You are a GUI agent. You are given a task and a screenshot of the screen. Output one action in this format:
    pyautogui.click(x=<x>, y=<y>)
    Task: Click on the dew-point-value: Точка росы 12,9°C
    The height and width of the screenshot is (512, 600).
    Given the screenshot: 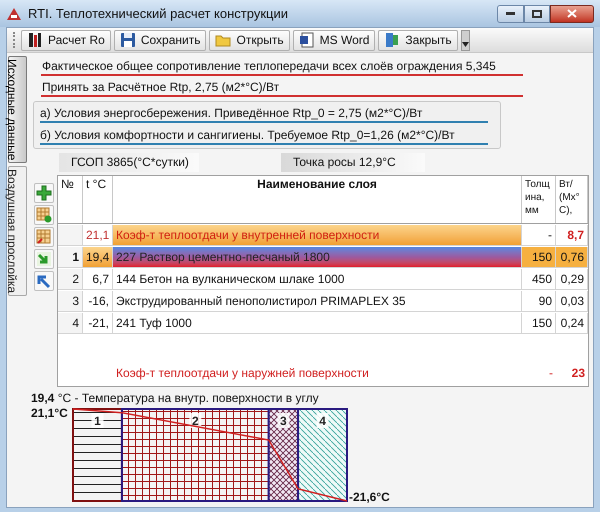 What is the action you would take?
    pyautogui.click(x=353, y=162)
    